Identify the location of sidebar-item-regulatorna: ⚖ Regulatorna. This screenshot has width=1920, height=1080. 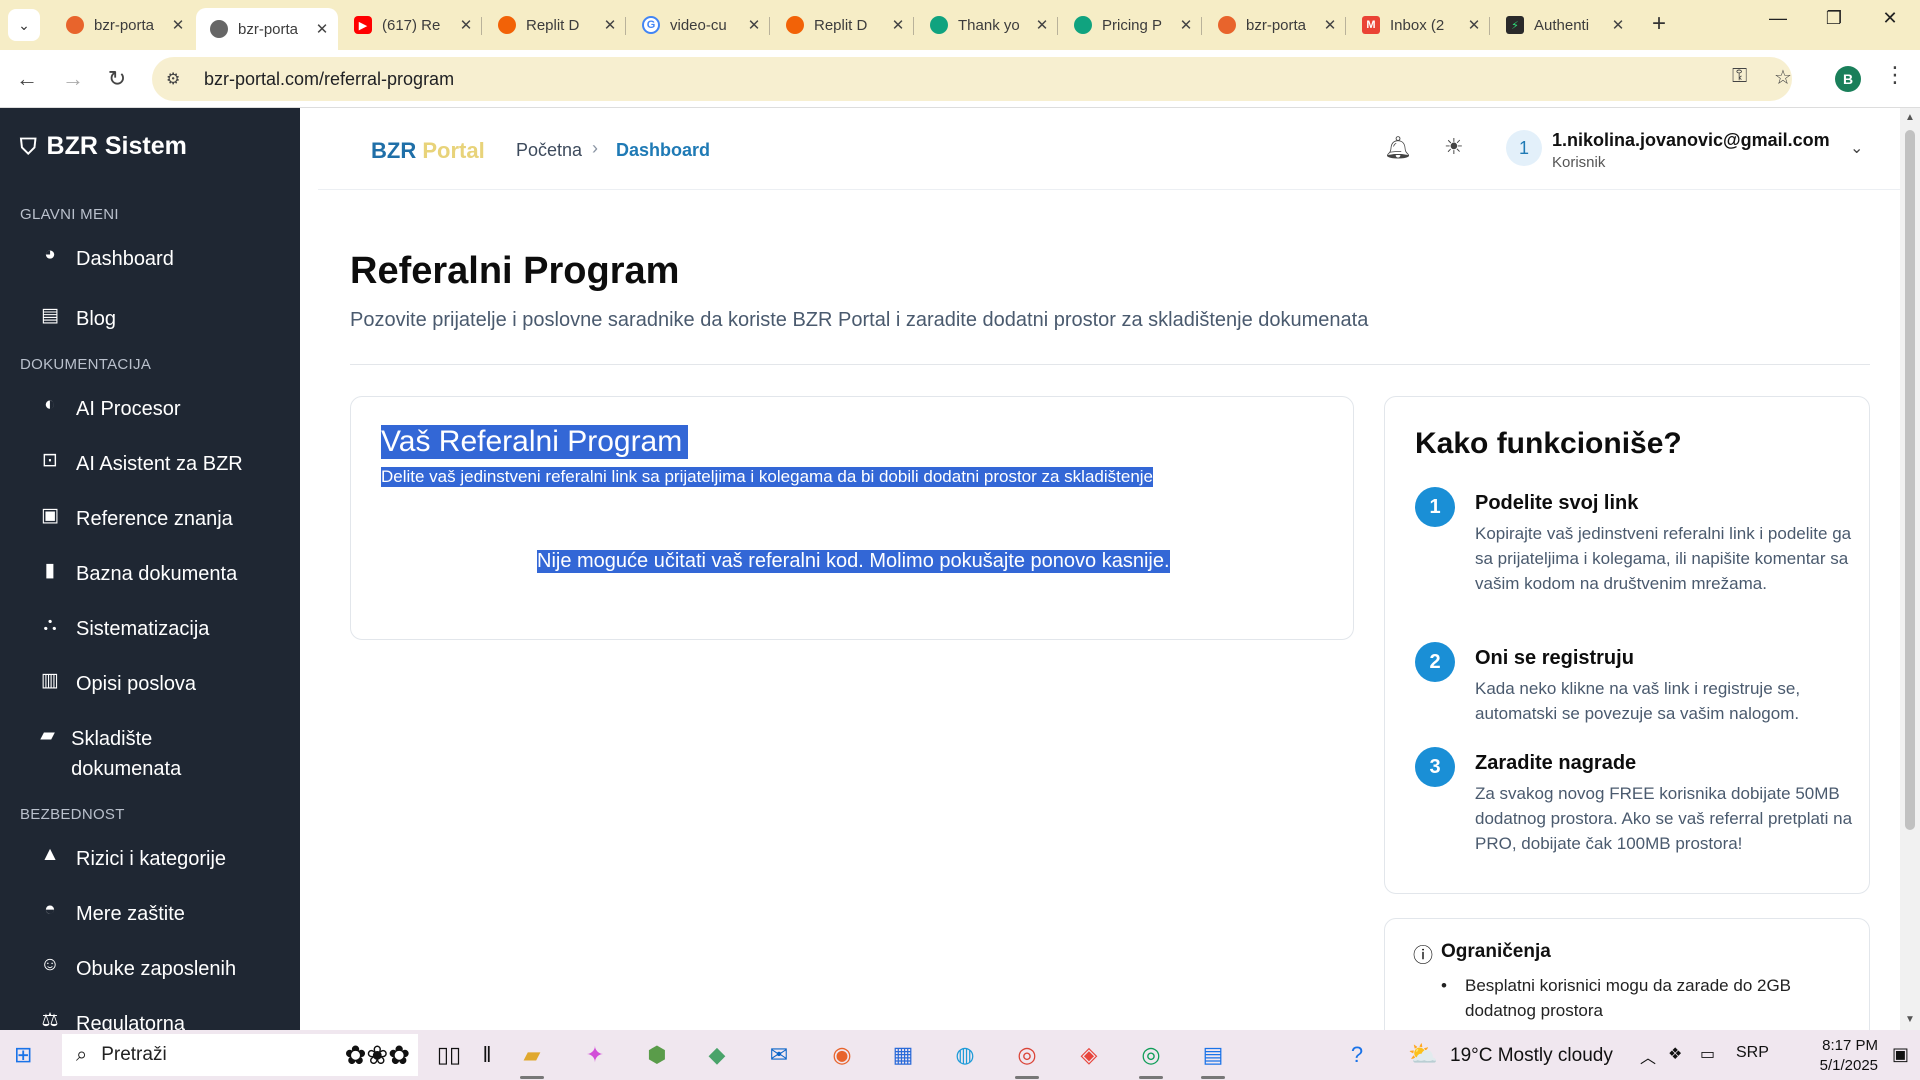
(163, 1019).